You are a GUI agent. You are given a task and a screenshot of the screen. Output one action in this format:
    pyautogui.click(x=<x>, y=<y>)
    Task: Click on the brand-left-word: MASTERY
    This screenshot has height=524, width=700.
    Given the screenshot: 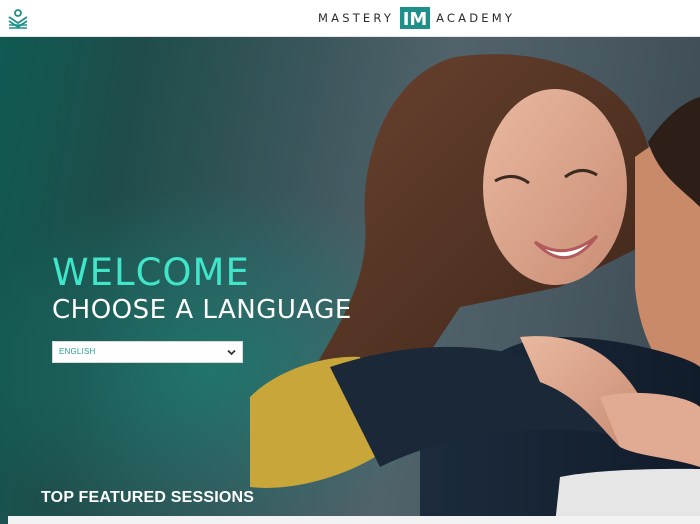 What is the action you would take?
    pyautogui.click(x=356, y=18)
    